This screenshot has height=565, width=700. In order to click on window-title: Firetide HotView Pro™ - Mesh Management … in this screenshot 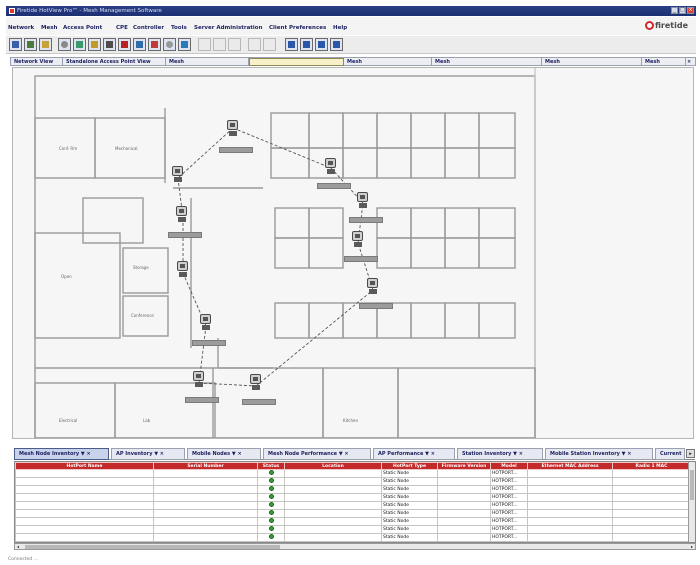, I will do `click(89, 11)`.